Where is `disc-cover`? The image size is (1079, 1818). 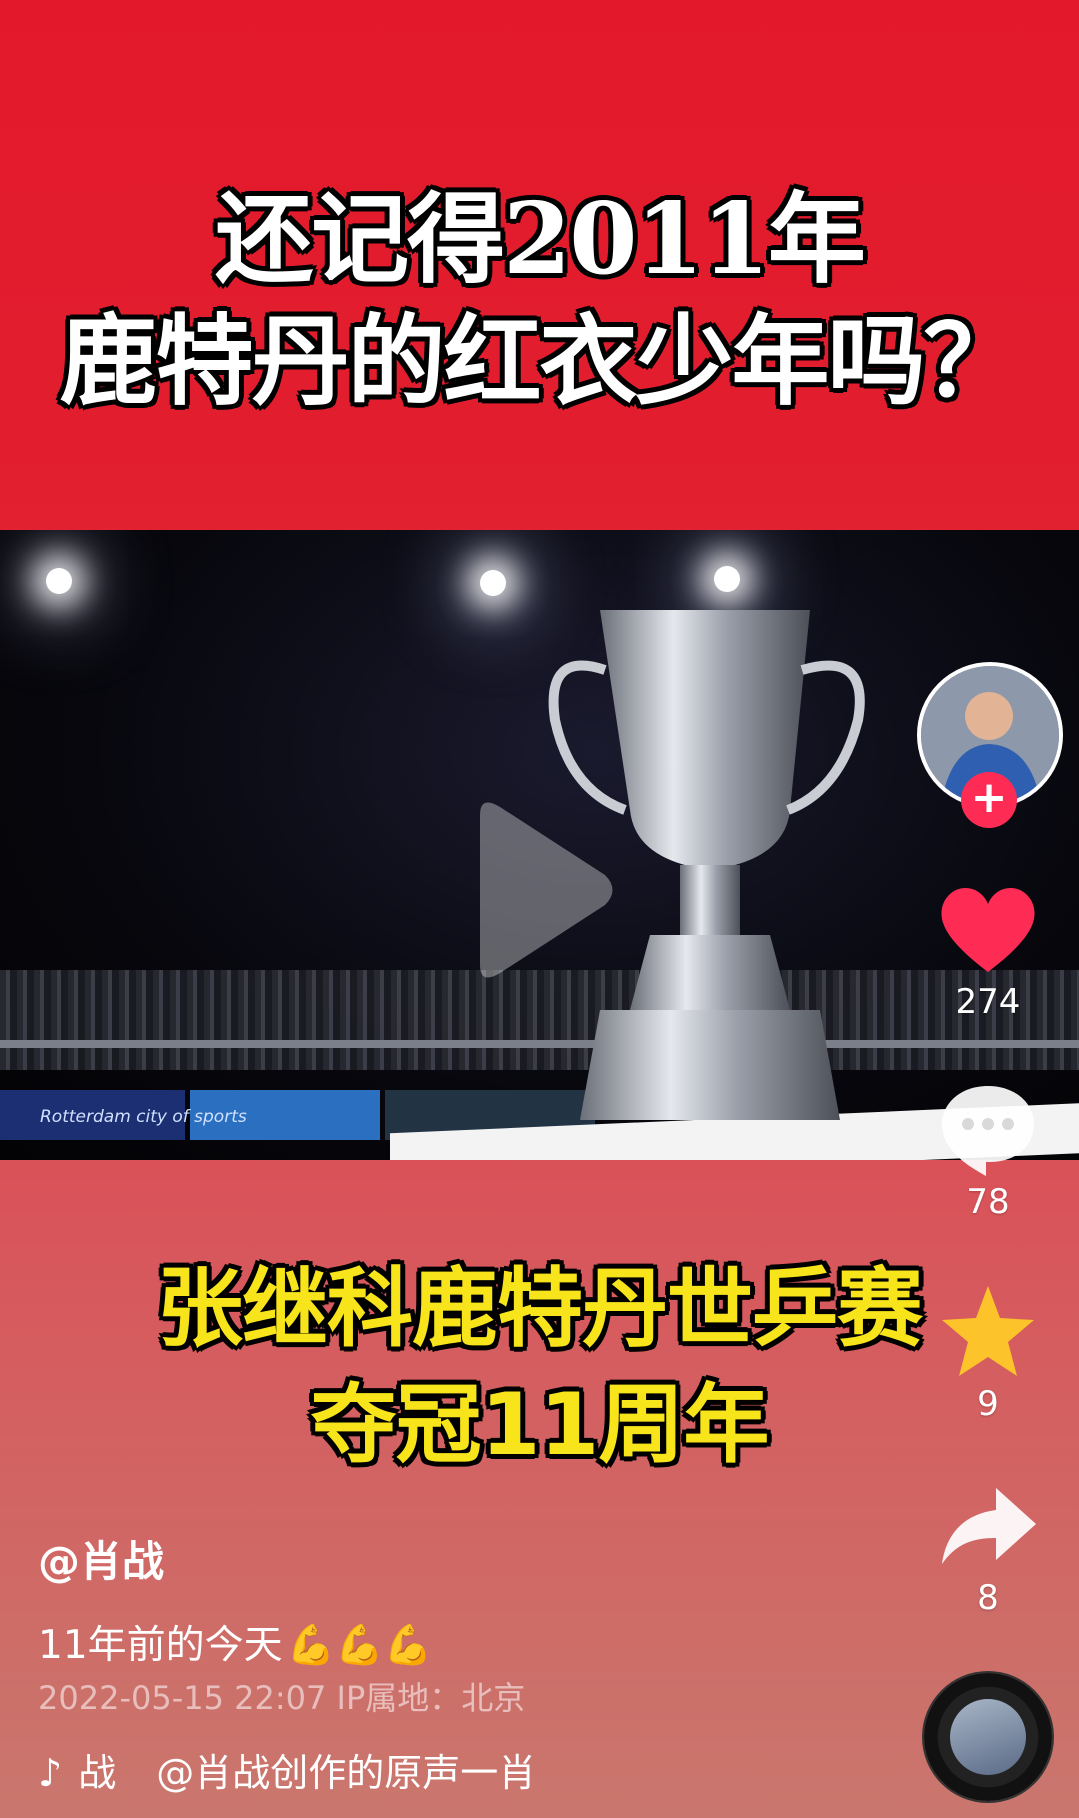
disc-cover is located at coordinates (988, 1737).